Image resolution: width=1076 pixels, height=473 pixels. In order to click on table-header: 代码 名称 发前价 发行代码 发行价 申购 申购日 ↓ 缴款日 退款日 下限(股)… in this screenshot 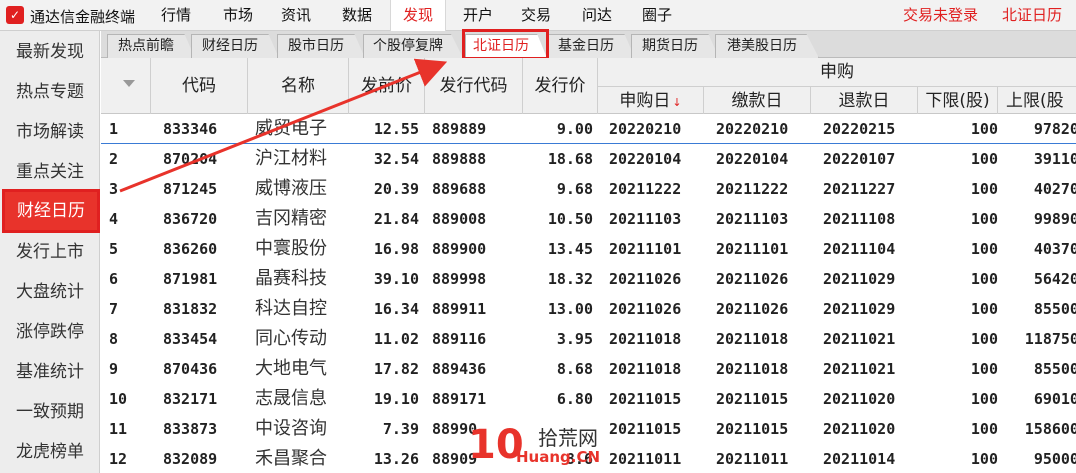, I will do `click(588, 86)`.